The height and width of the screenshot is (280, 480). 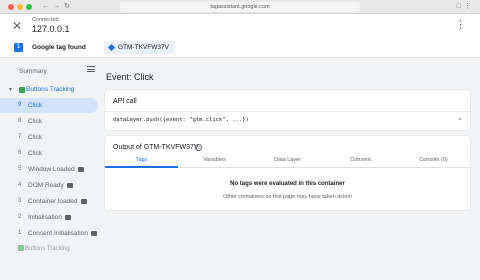 I want to click on sidebar-event-item: 2 Initialisation, so click(x=49, y=217).